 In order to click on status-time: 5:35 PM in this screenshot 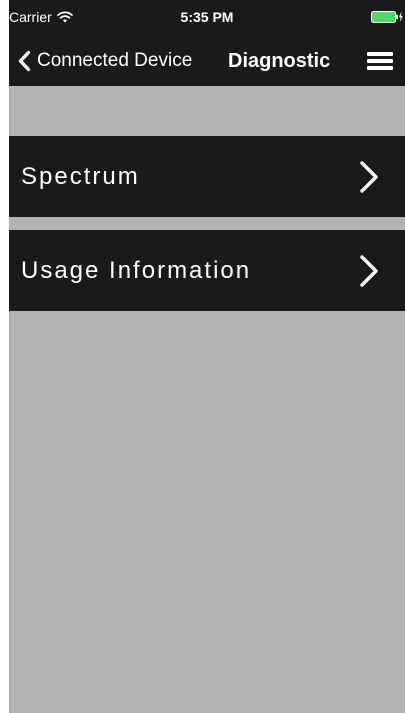, I will do `click(207, 17)`.